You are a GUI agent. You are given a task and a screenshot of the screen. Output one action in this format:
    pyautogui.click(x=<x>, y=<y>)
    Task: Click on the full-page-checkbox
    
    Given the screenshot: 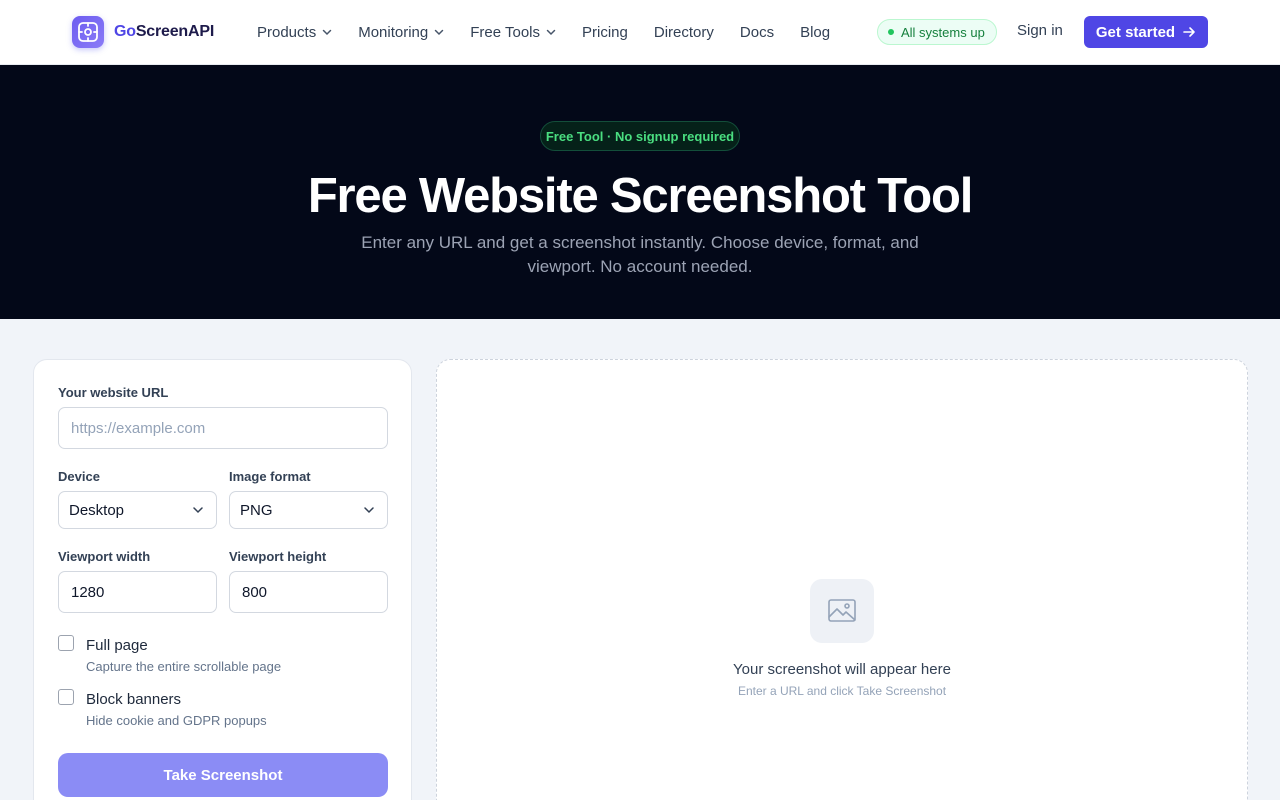 What is the action you would take?
    pyautogui.click(x=66, y=643)
    